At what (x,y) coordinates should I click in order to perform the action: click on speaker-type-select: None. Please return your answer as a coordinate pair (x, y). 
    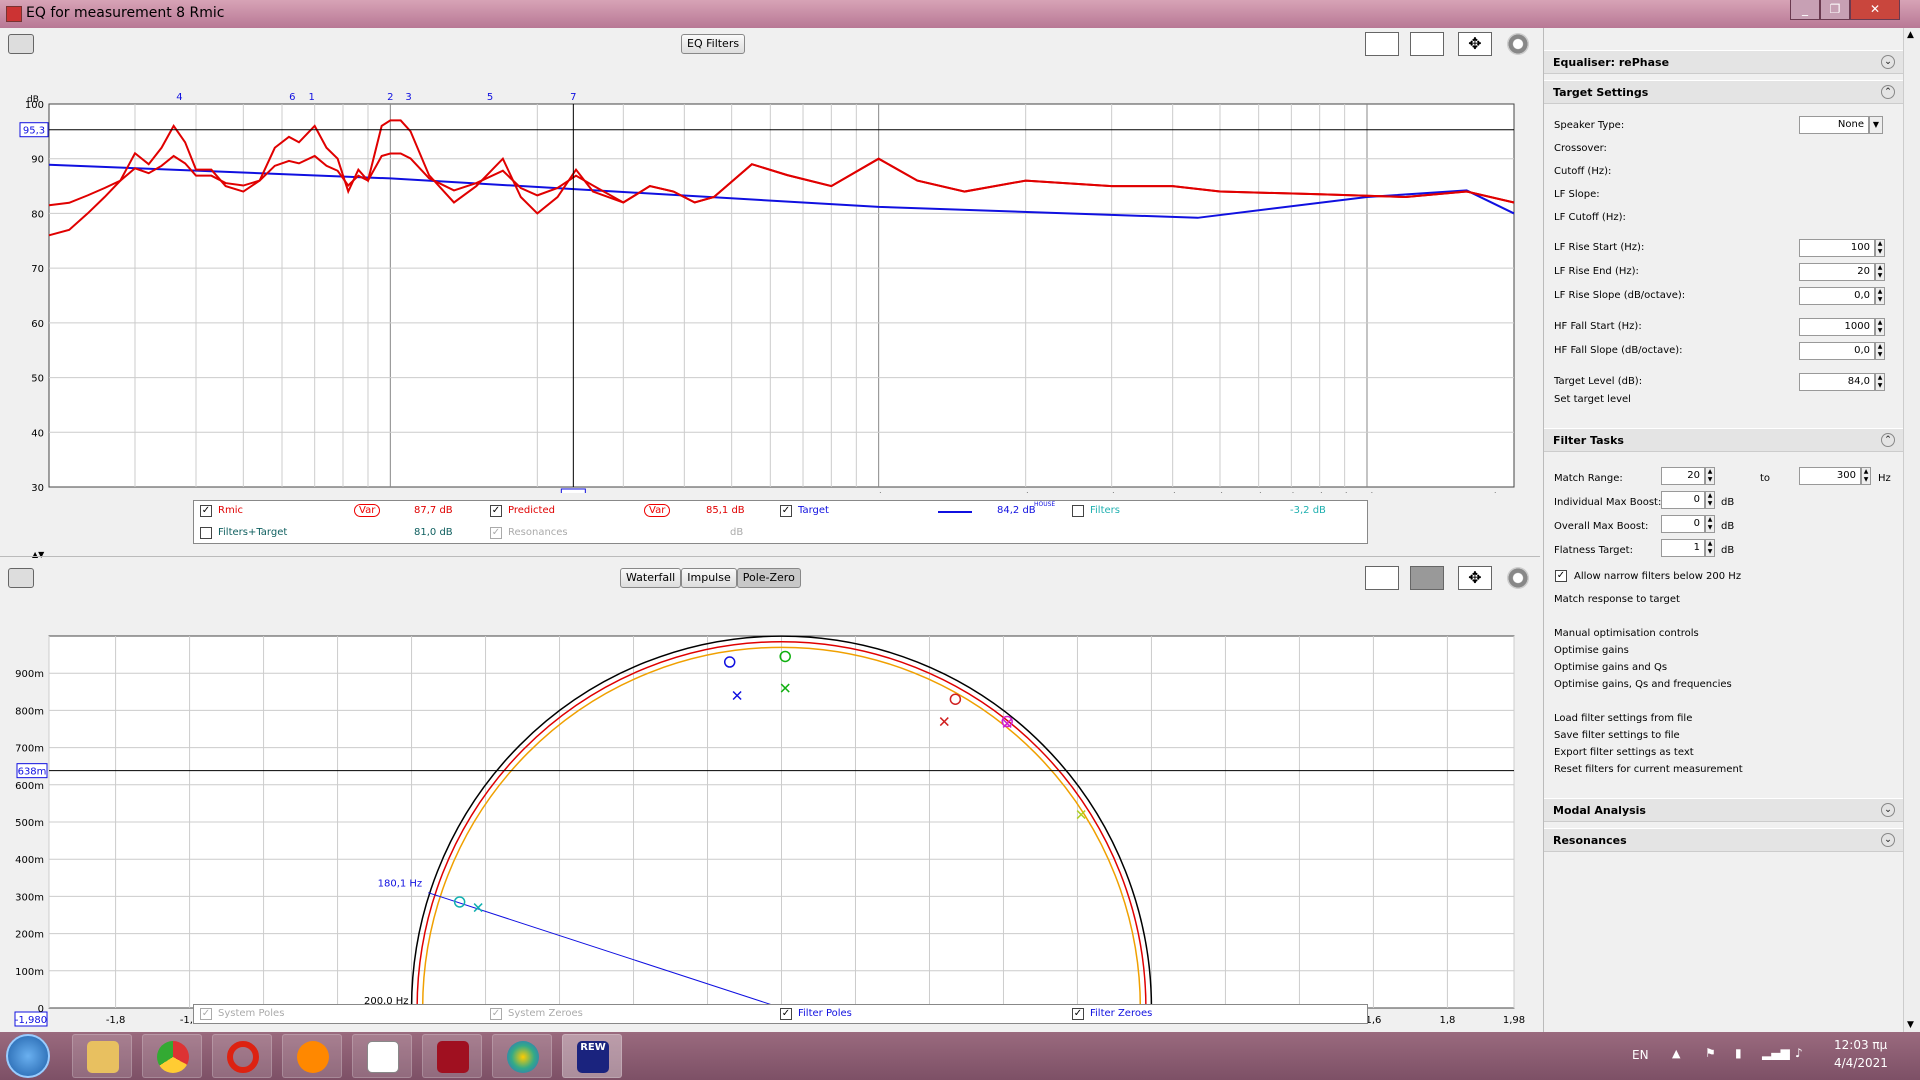
    Looking at the image, I should click on (1834, 125).